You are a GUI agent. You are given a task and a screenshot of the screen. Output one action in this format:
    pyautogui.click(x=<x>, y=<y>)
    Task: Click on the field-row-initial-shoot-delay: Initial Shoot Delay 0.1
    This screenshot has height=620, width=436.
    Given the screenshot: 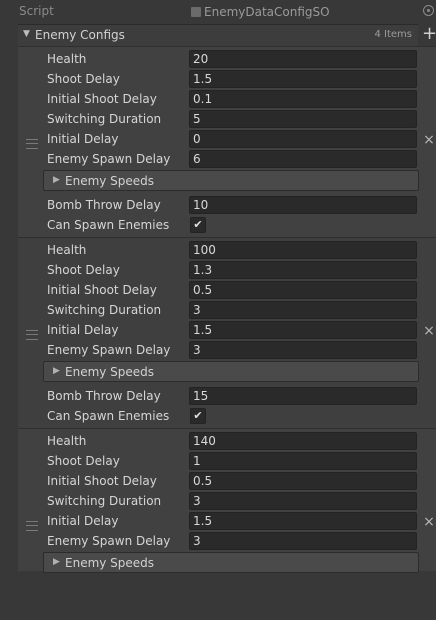 What is the action you would take?
    pyautogui.click(x=227, y=99)
    